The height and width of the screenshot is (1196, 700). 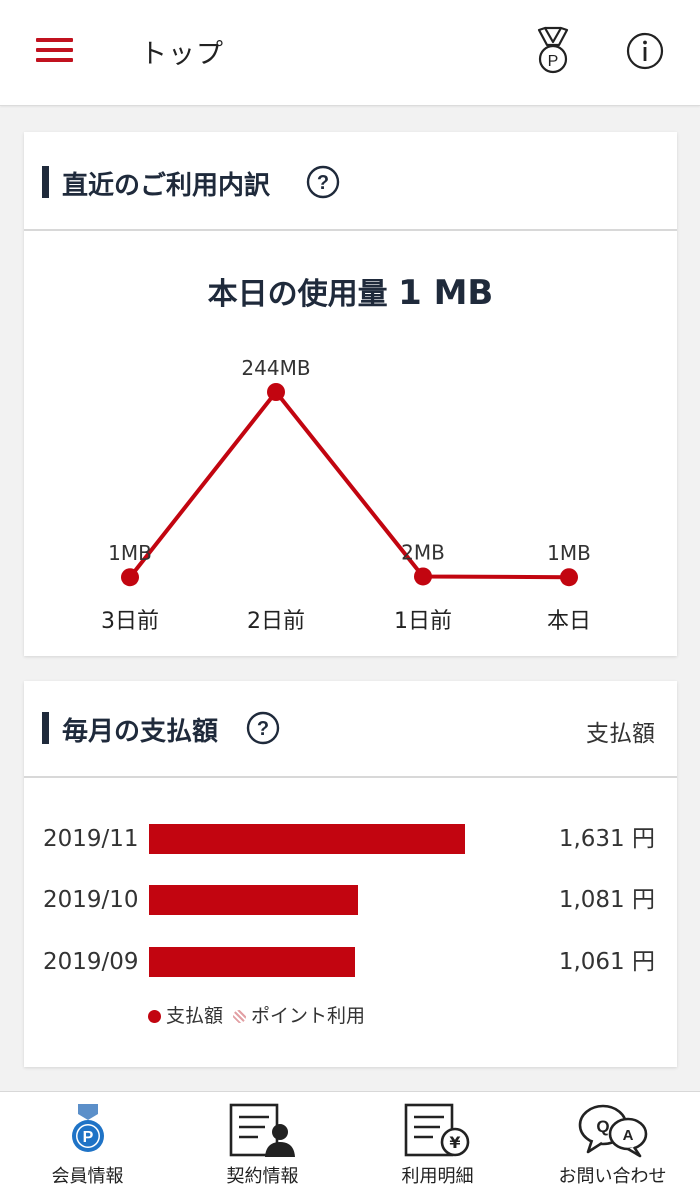 I want to click on payment-legend: 支払額 ポイント利用, so click(x=256, y=1014).